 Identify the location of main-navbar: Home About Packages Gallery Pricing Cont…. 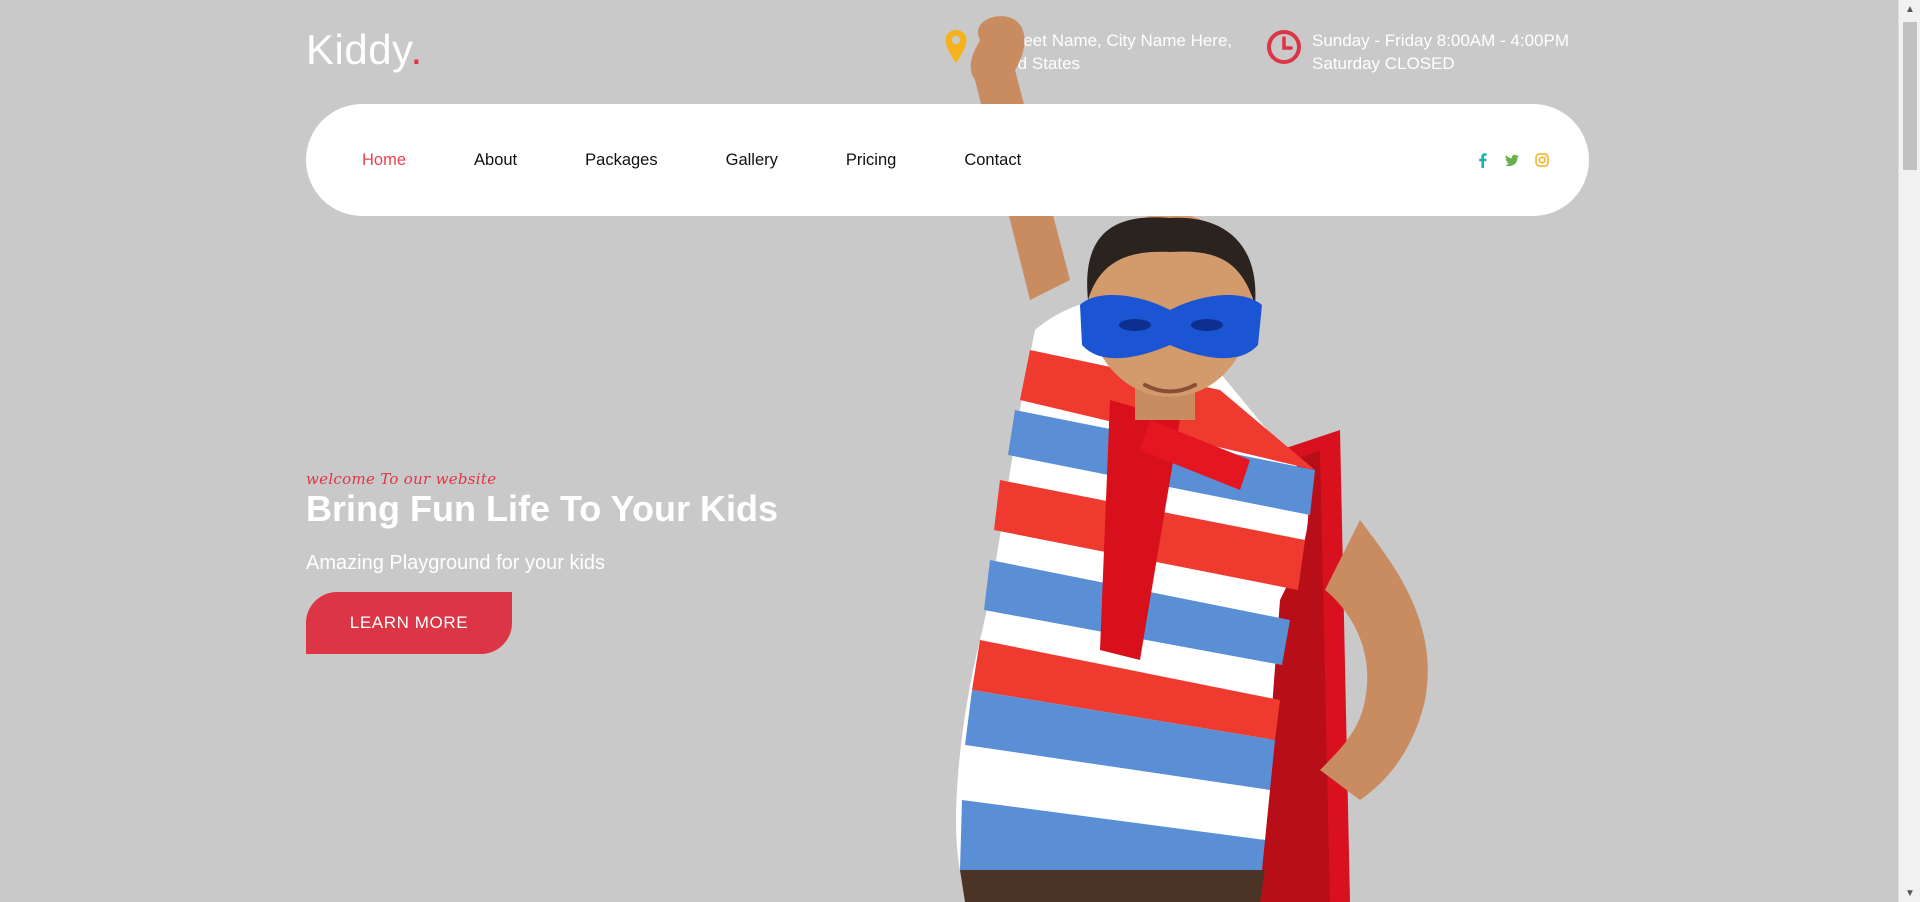
(947, 160).